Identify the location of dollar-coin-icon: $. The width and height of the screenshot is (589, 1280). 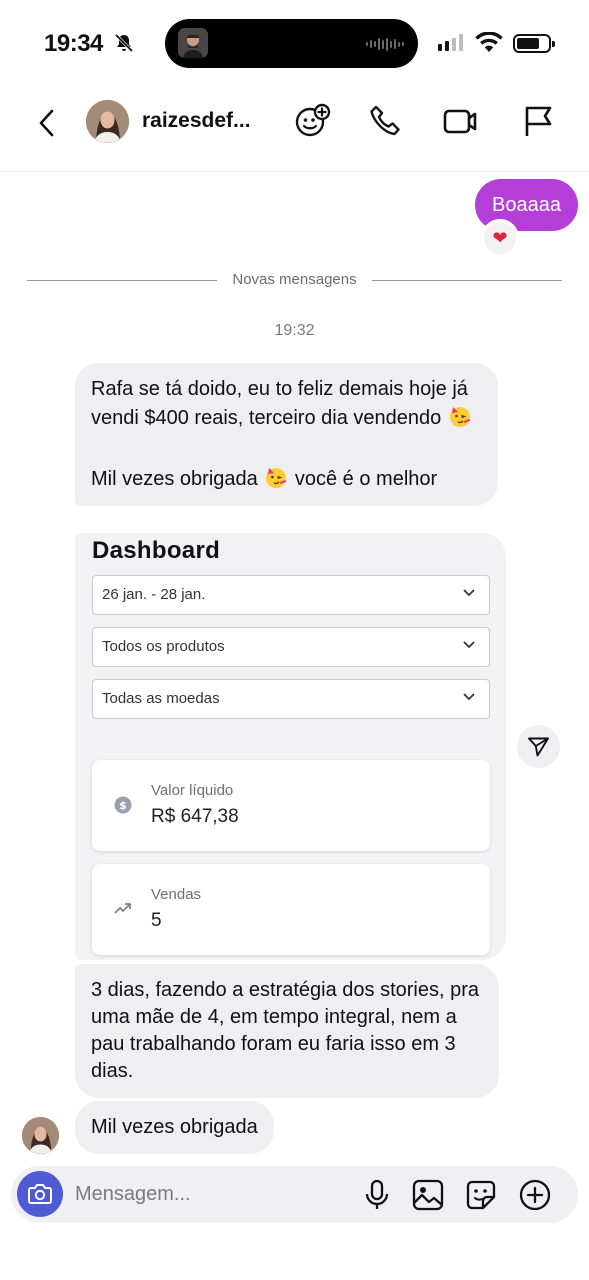
(123, 805).